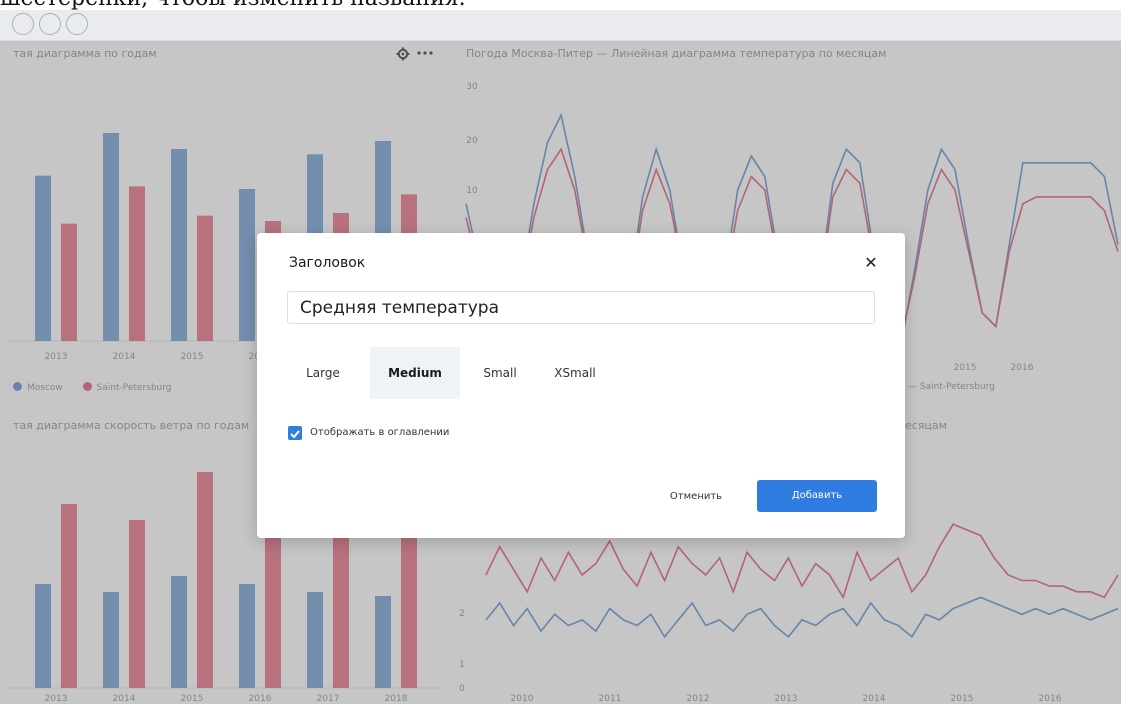 This screenshot has width=1121, height=704. I want to click on show-in-contents-label: Отображать в оглавлении, so click(380, 432).